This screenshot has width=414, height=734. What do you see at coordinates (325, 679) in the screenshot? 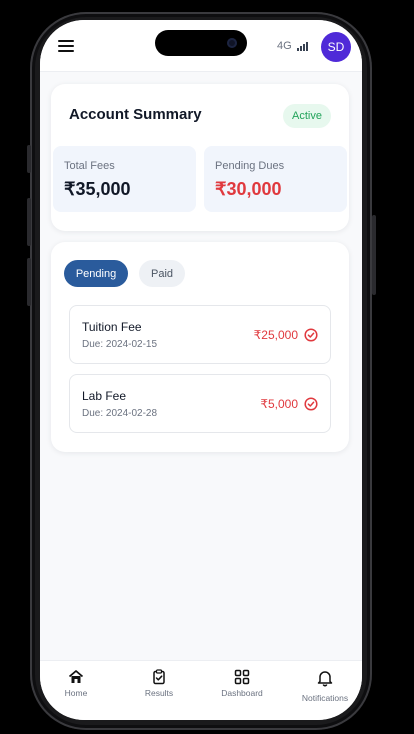
I see `bell-icon` at bounding box center [325, 679].